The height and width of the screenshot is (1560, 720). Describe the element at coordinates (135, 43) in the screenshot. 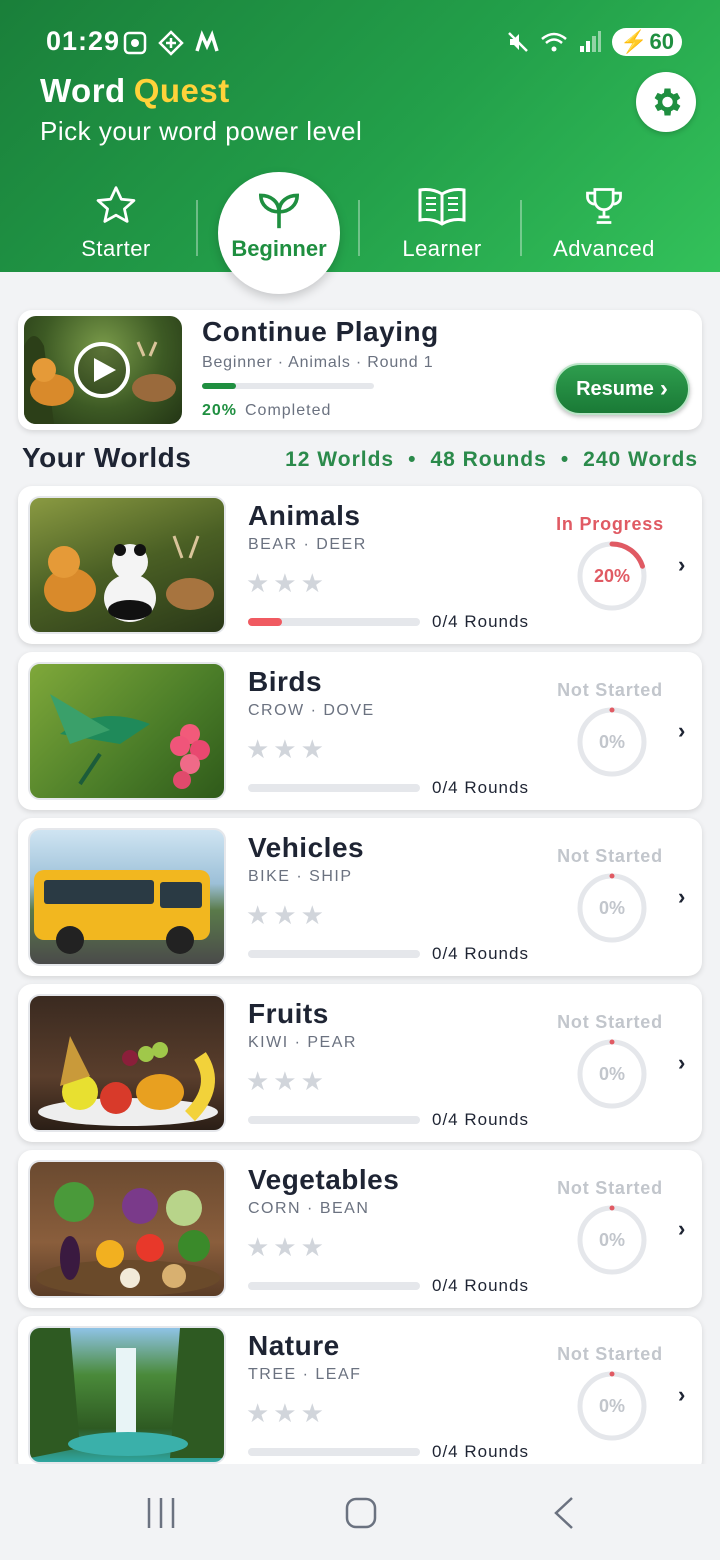

I see `screenshot-icon` at that location.